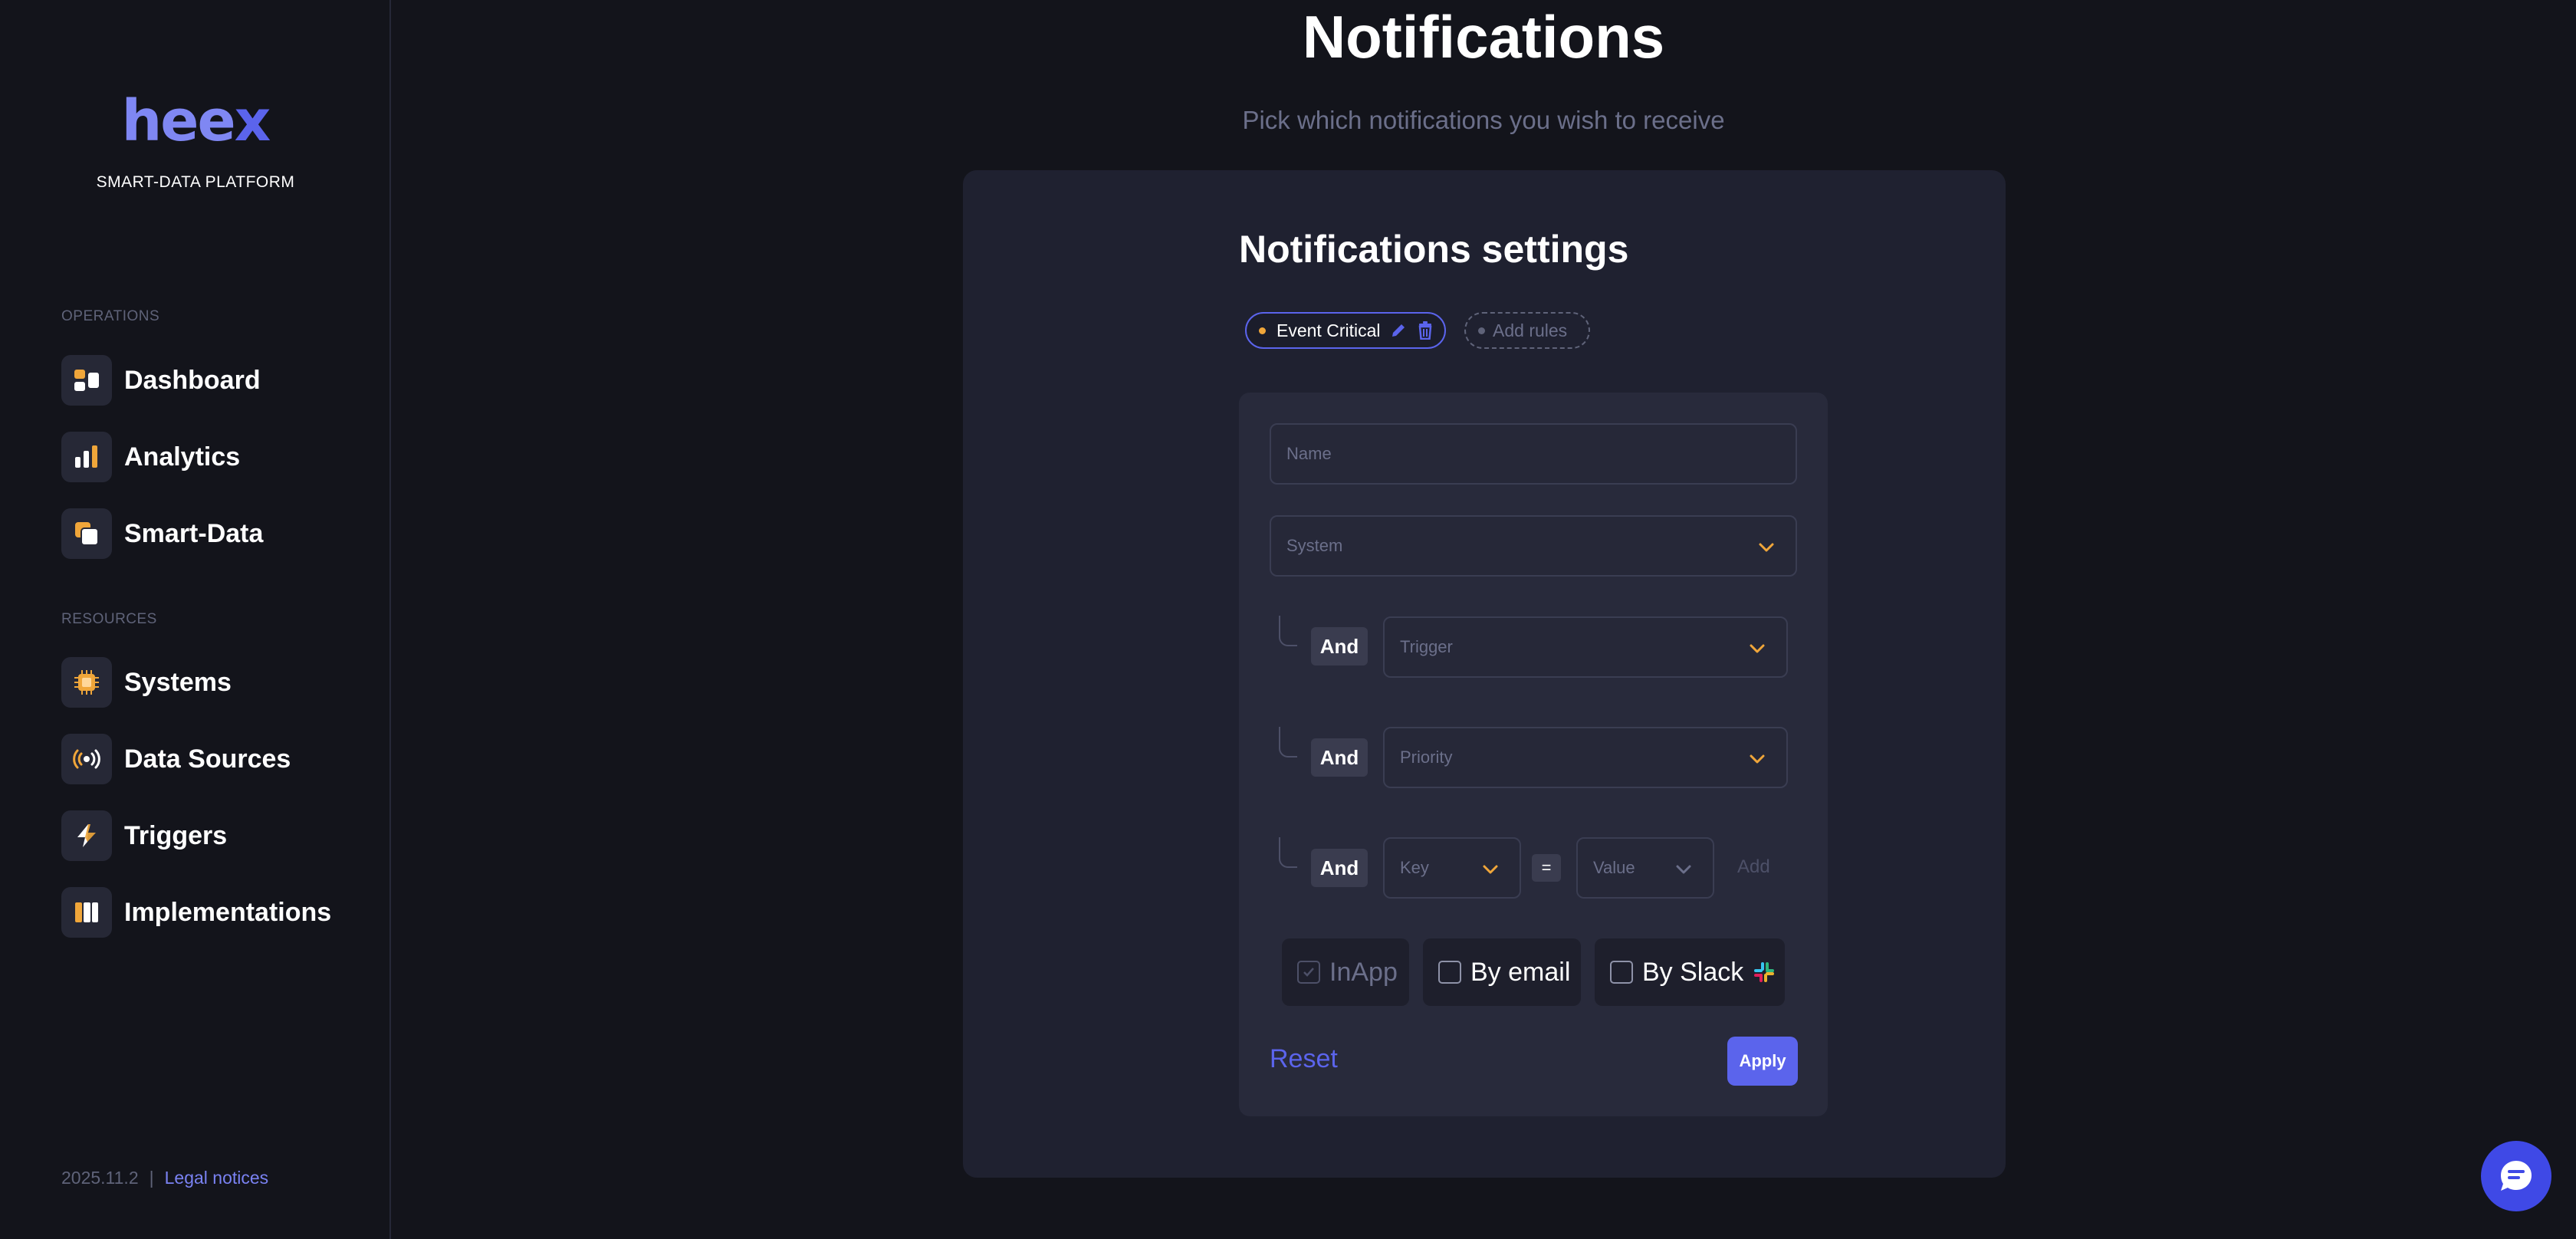 The image size is (2576, 1239). I want to click on dashboard-icon, so click(86, 380).